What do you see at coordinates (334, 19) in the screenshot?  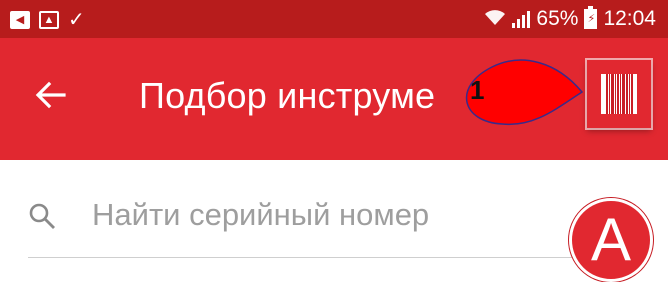 I see `status-bar: ◀ ▲ ✓ 65% ⚡ 12:04` at bounding box center [334, 19].